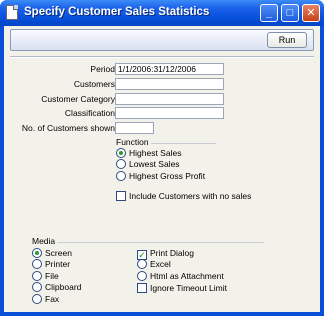 The width and height of the screenshot is (324, 316). Describe the element at coordinates (134, 128) in the screenshot. I see `customers-shown-field` at that location.